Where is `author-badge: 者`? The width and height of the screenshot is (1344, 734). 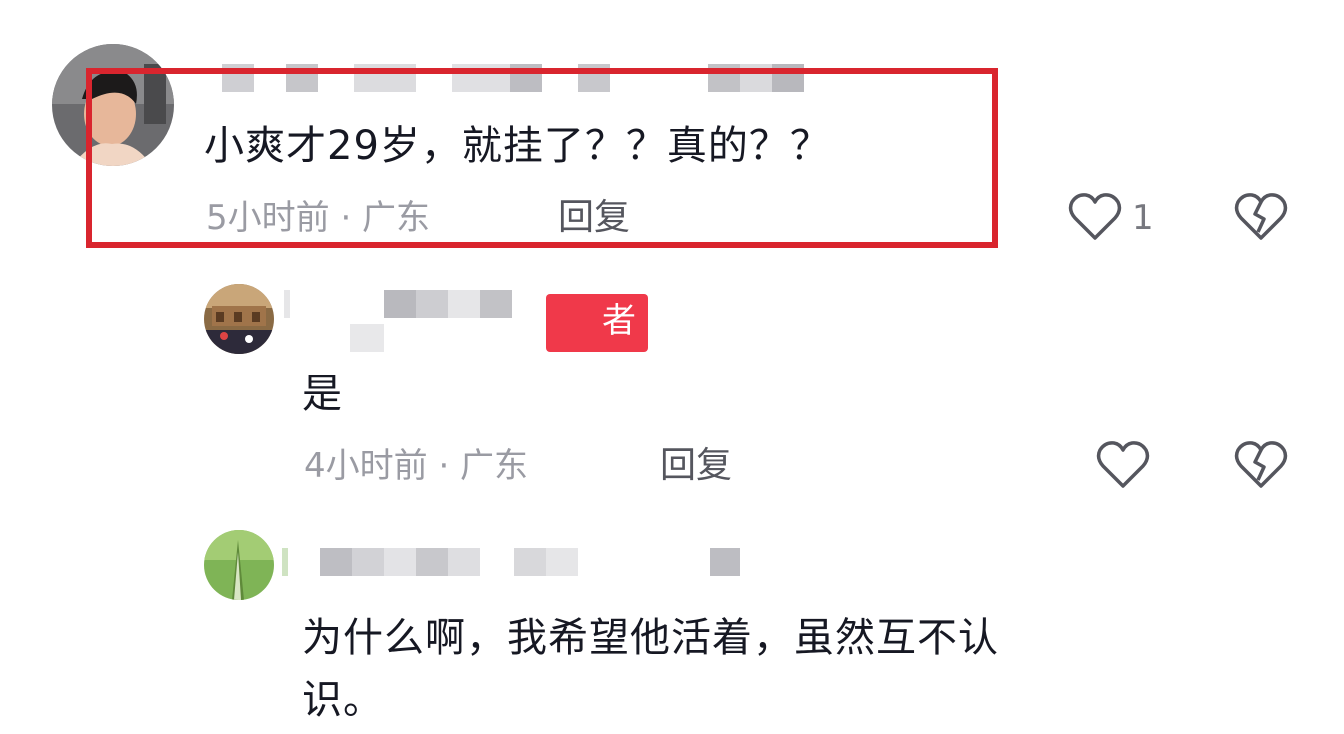
author-badge: 者 is located at coordinates (597, 323).